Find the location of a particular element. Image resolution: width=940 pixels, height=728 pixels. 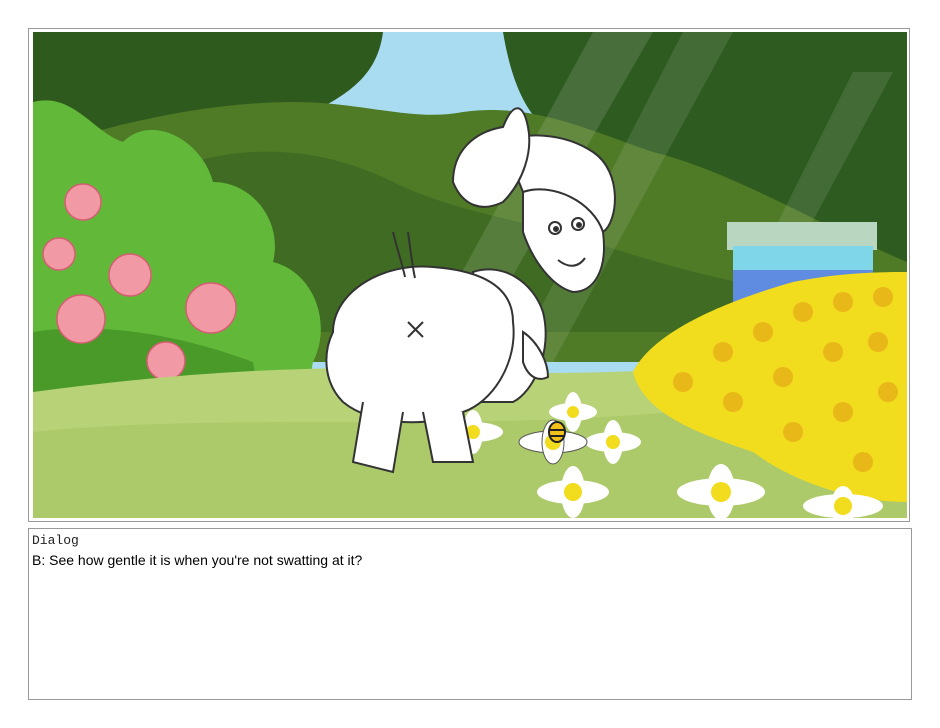

bee-icon is located at coordinates (557, 432).